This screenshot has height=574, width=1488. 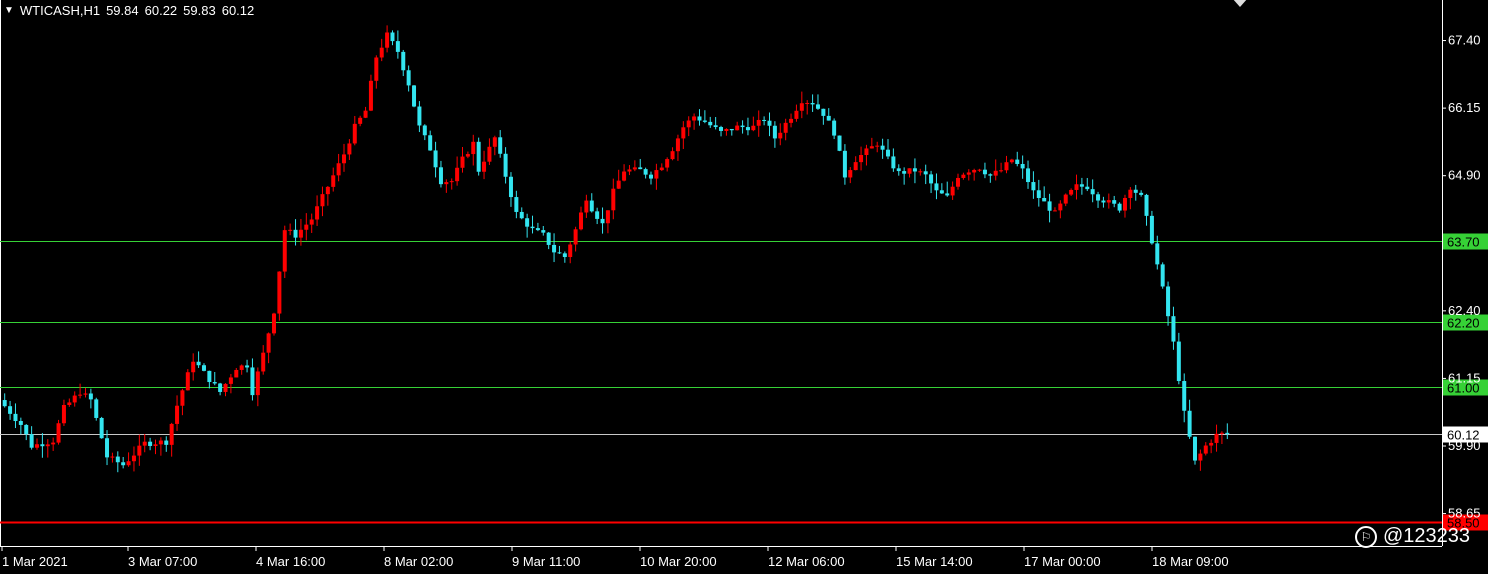 What do you see at coordinates (1464, 377) in the screenshot?
I see `y-tick-label: 61.15` at bounding box center [1464, 377].